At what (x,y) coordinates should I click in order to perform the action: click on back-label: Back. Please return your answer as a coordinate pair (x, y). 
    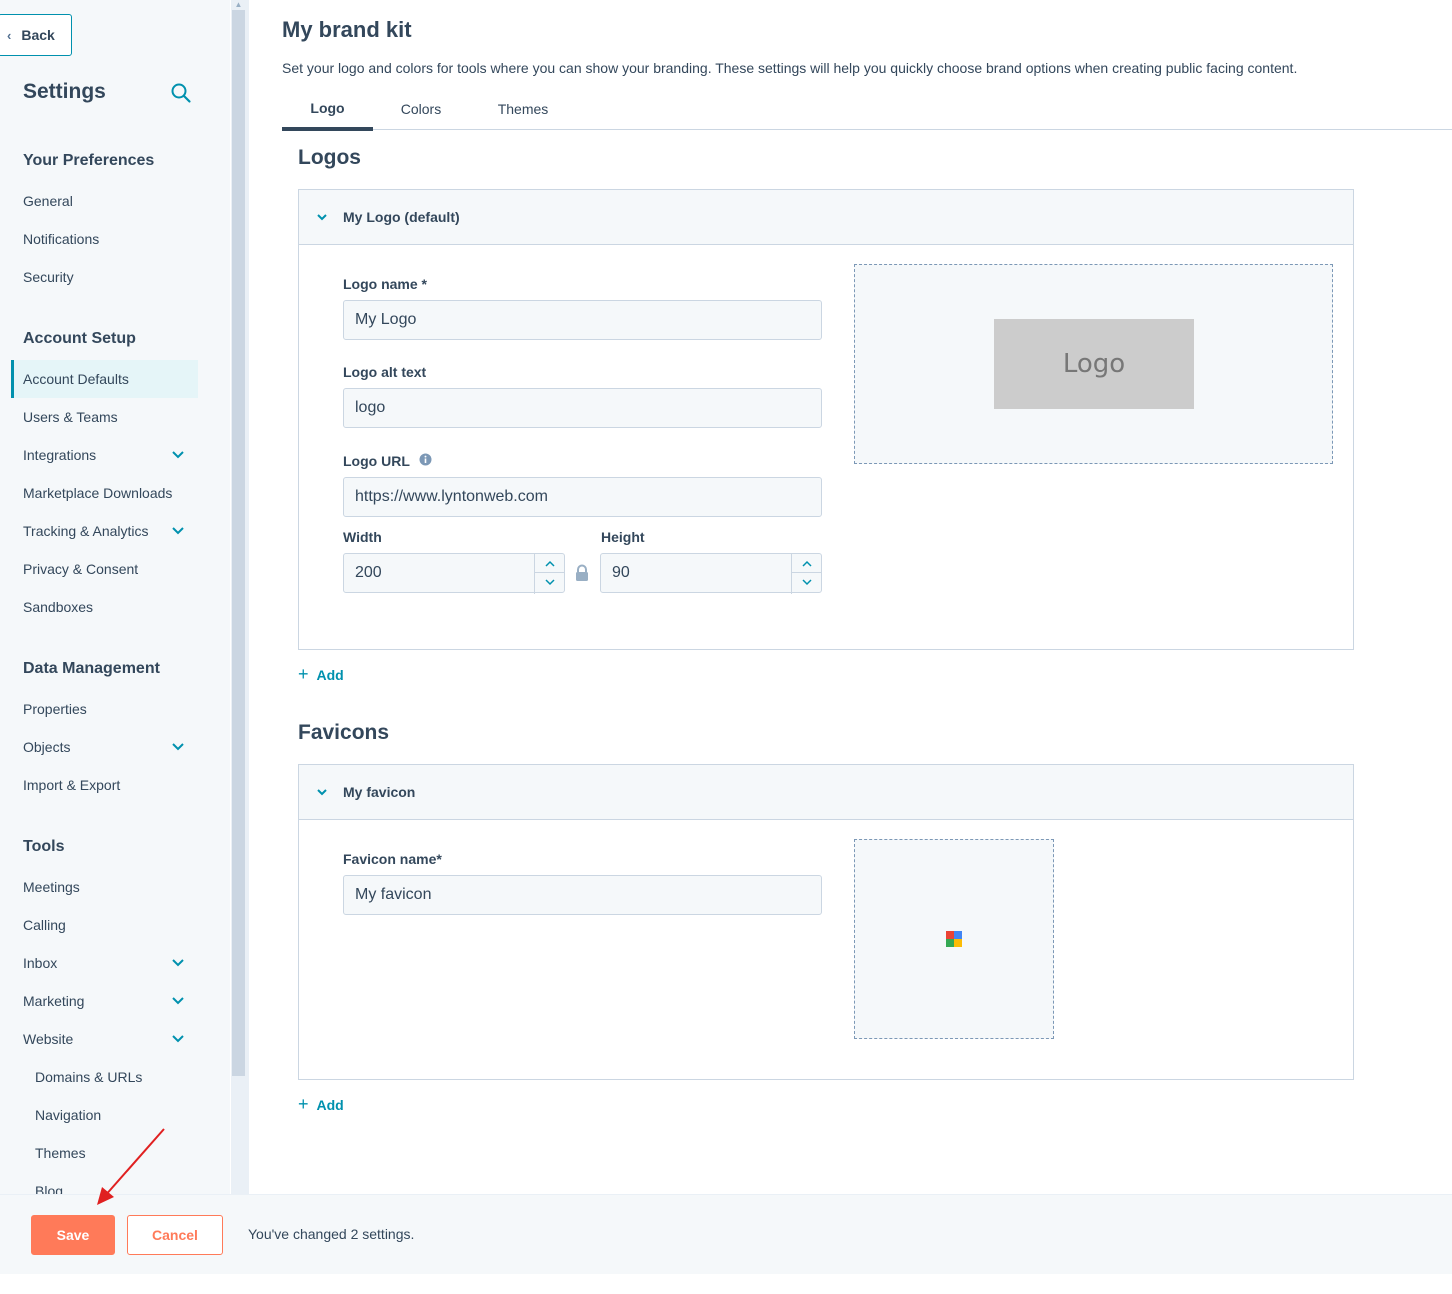
    Looking at the image, I should click on (38, 35).